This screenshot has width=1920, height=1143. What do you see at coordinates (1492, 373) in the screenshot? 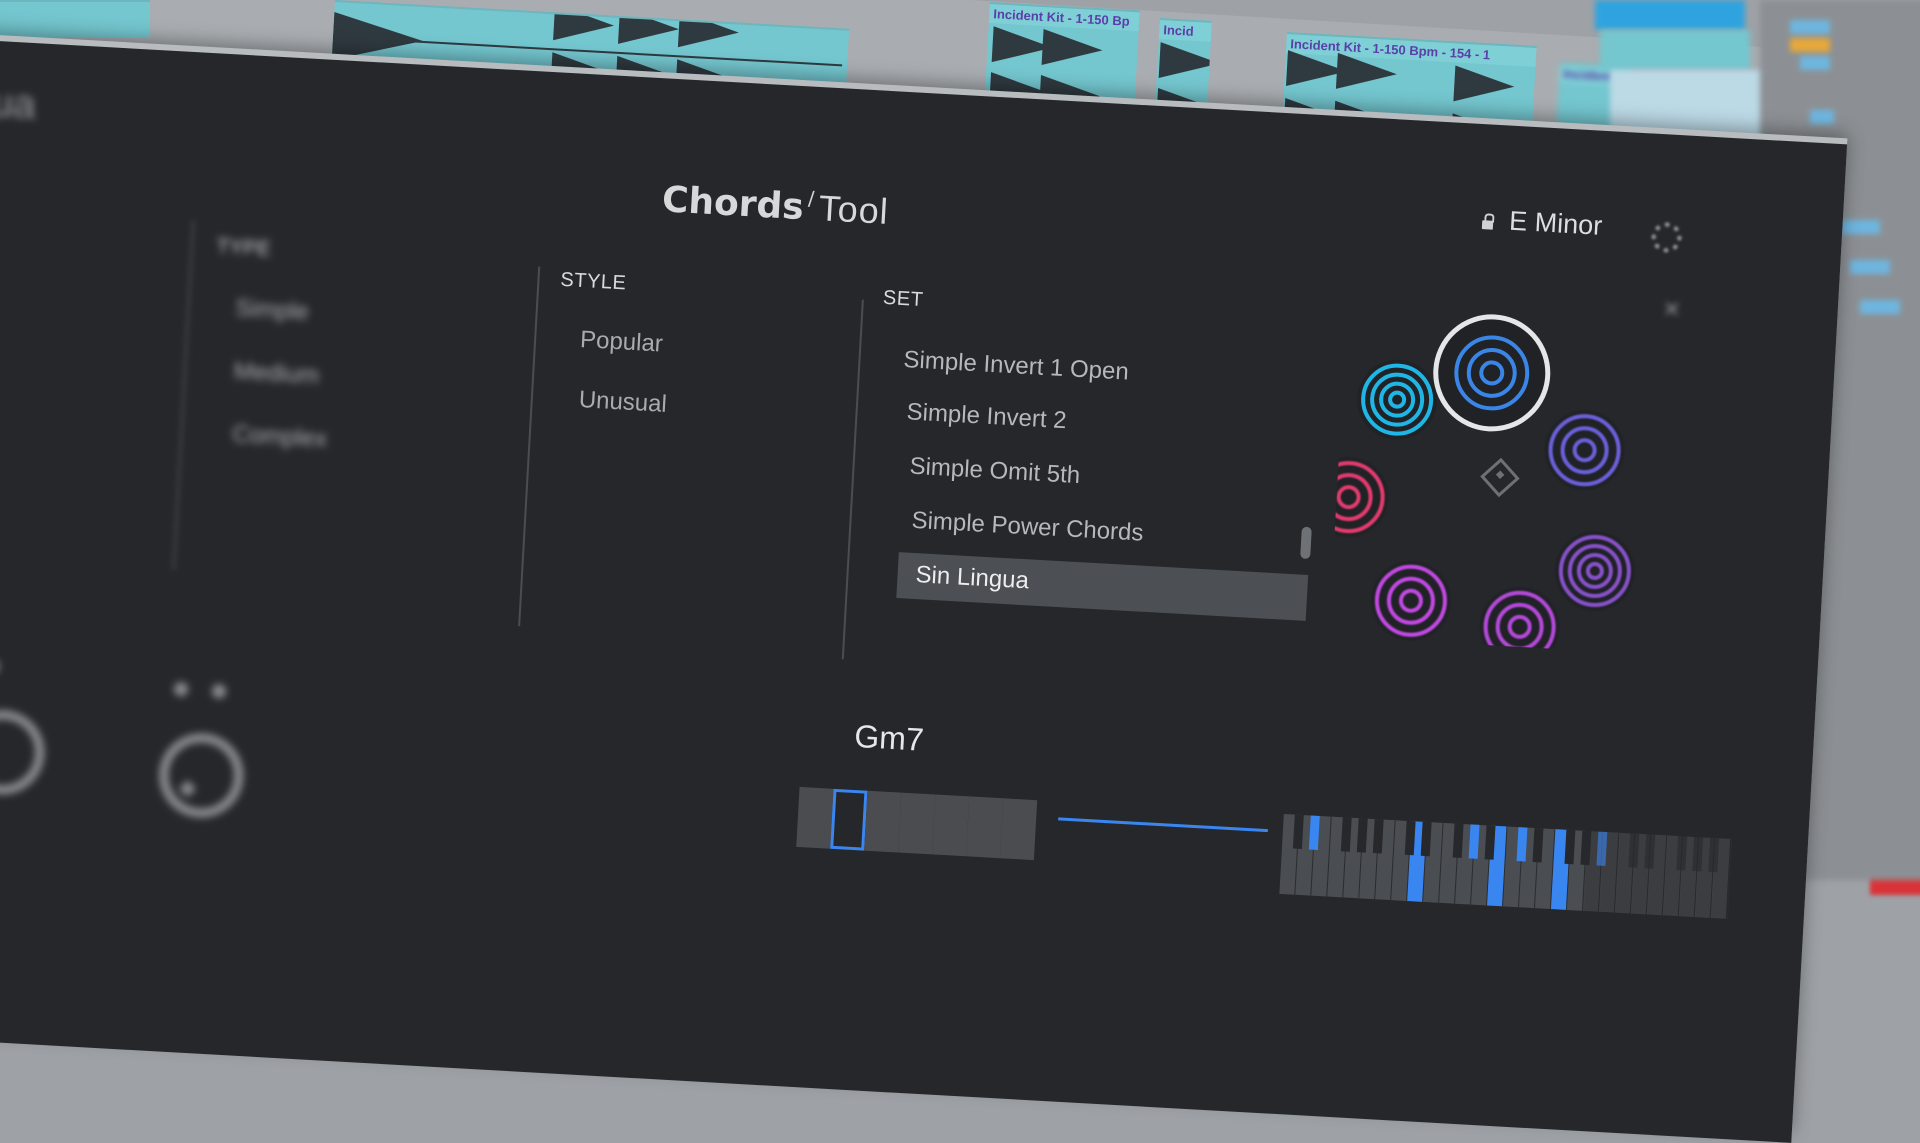
I see `pad-blue` at bounding box center [1492, 373].